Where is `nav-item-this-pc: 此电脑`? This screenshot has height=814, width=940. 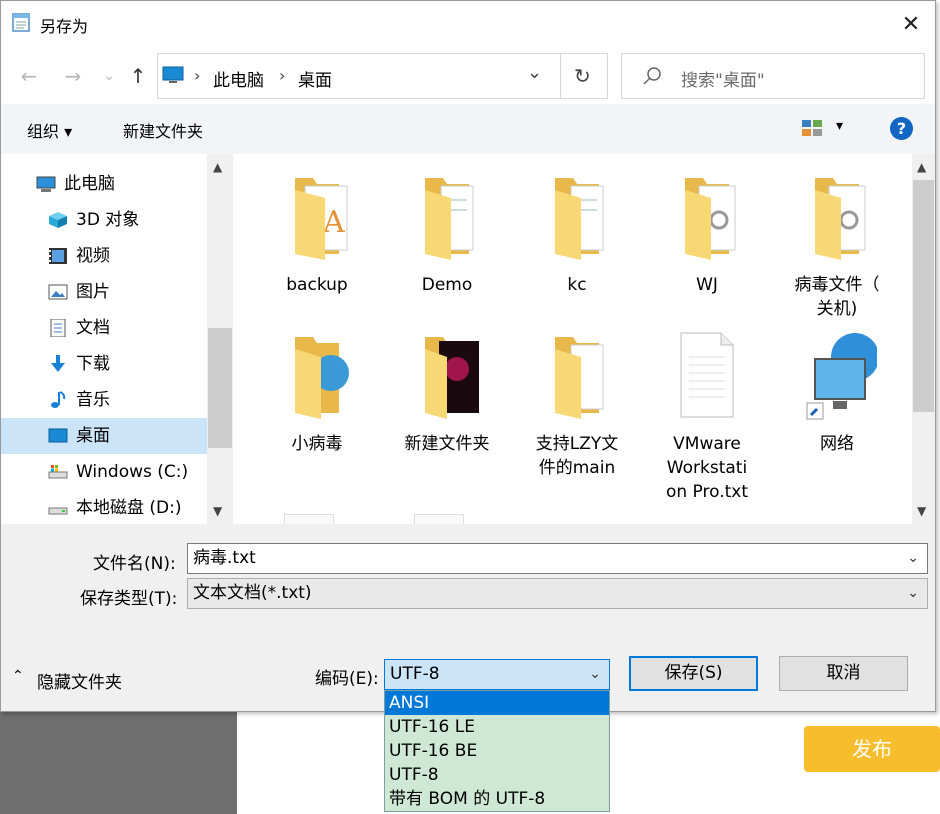
nav-item-this-pc: 此电脑 is located at coordinates (103, 184).